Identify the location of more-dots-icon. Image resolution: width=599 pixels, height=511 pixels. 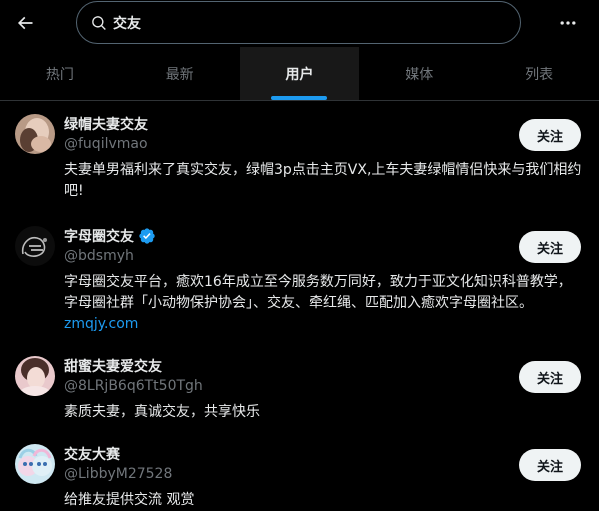
(568, 23).